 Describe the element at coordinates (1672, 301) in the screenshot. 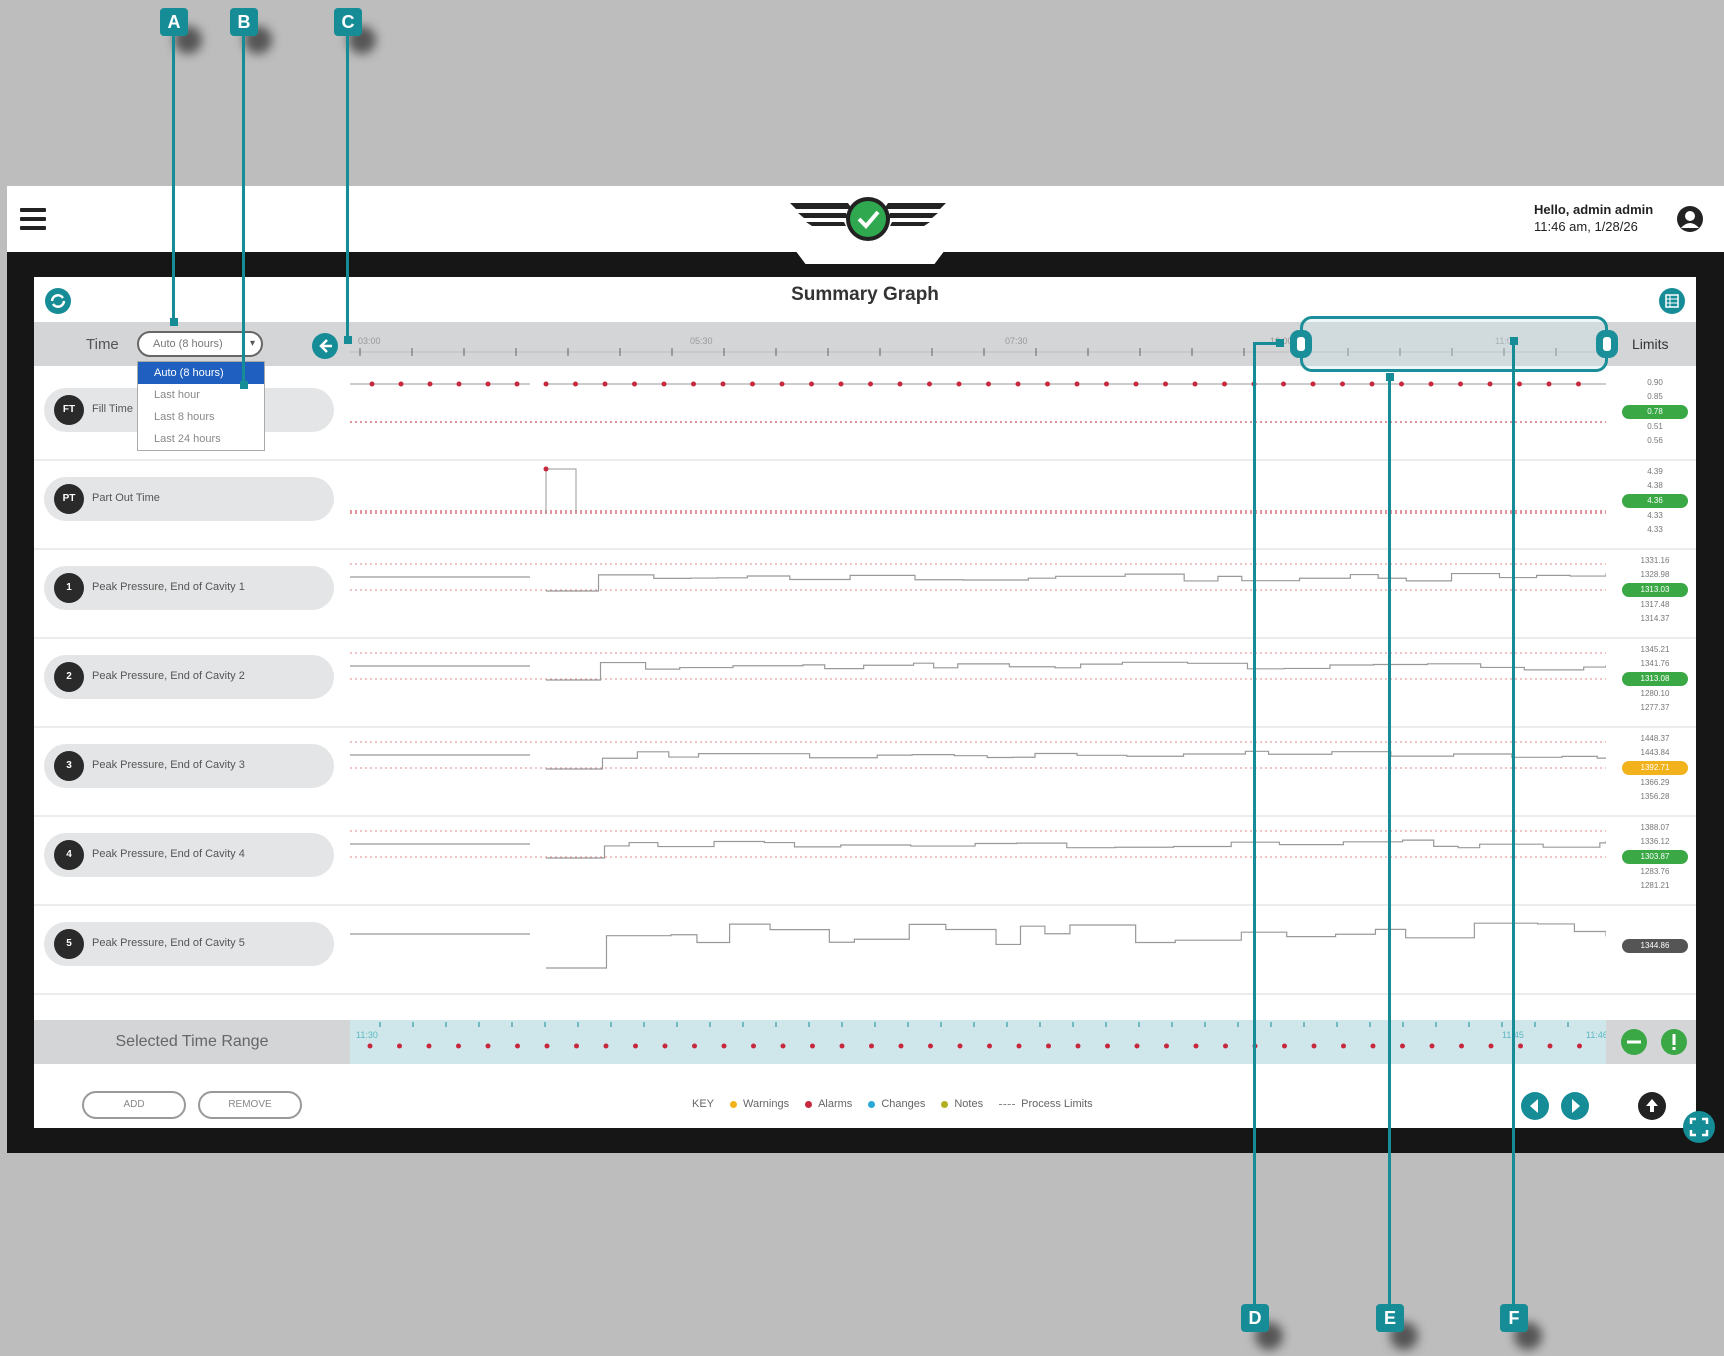

I see `table-view-icon` at that location.